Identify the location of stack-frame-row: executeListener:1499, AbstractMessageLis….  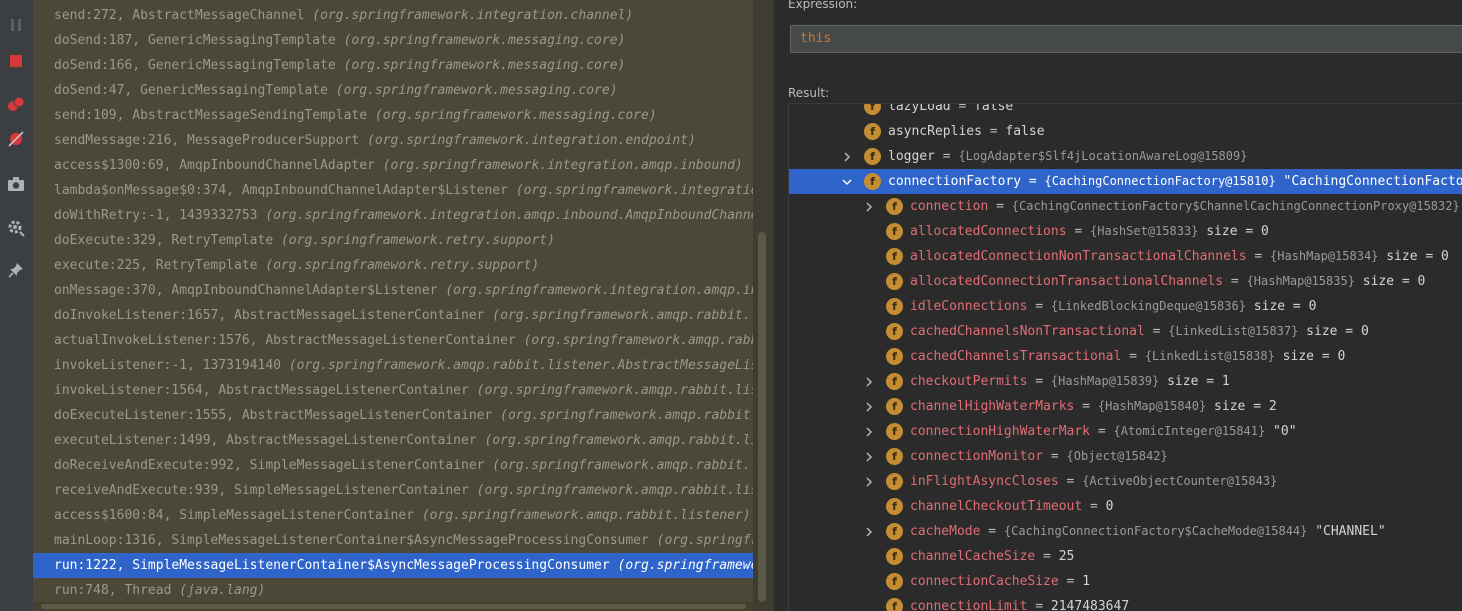
(393, 440).